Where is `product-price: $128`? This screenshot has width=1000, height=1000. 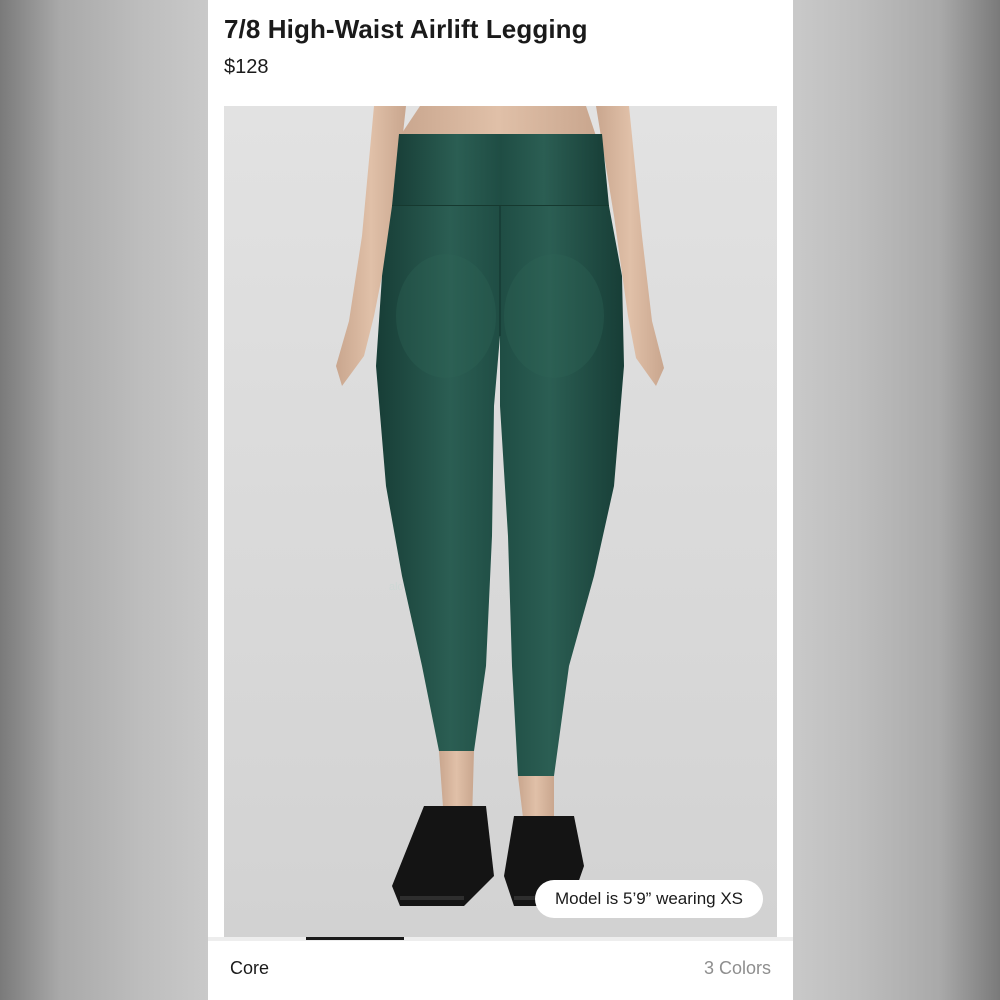
product-price: $128 is located at coordinates (246, 67).